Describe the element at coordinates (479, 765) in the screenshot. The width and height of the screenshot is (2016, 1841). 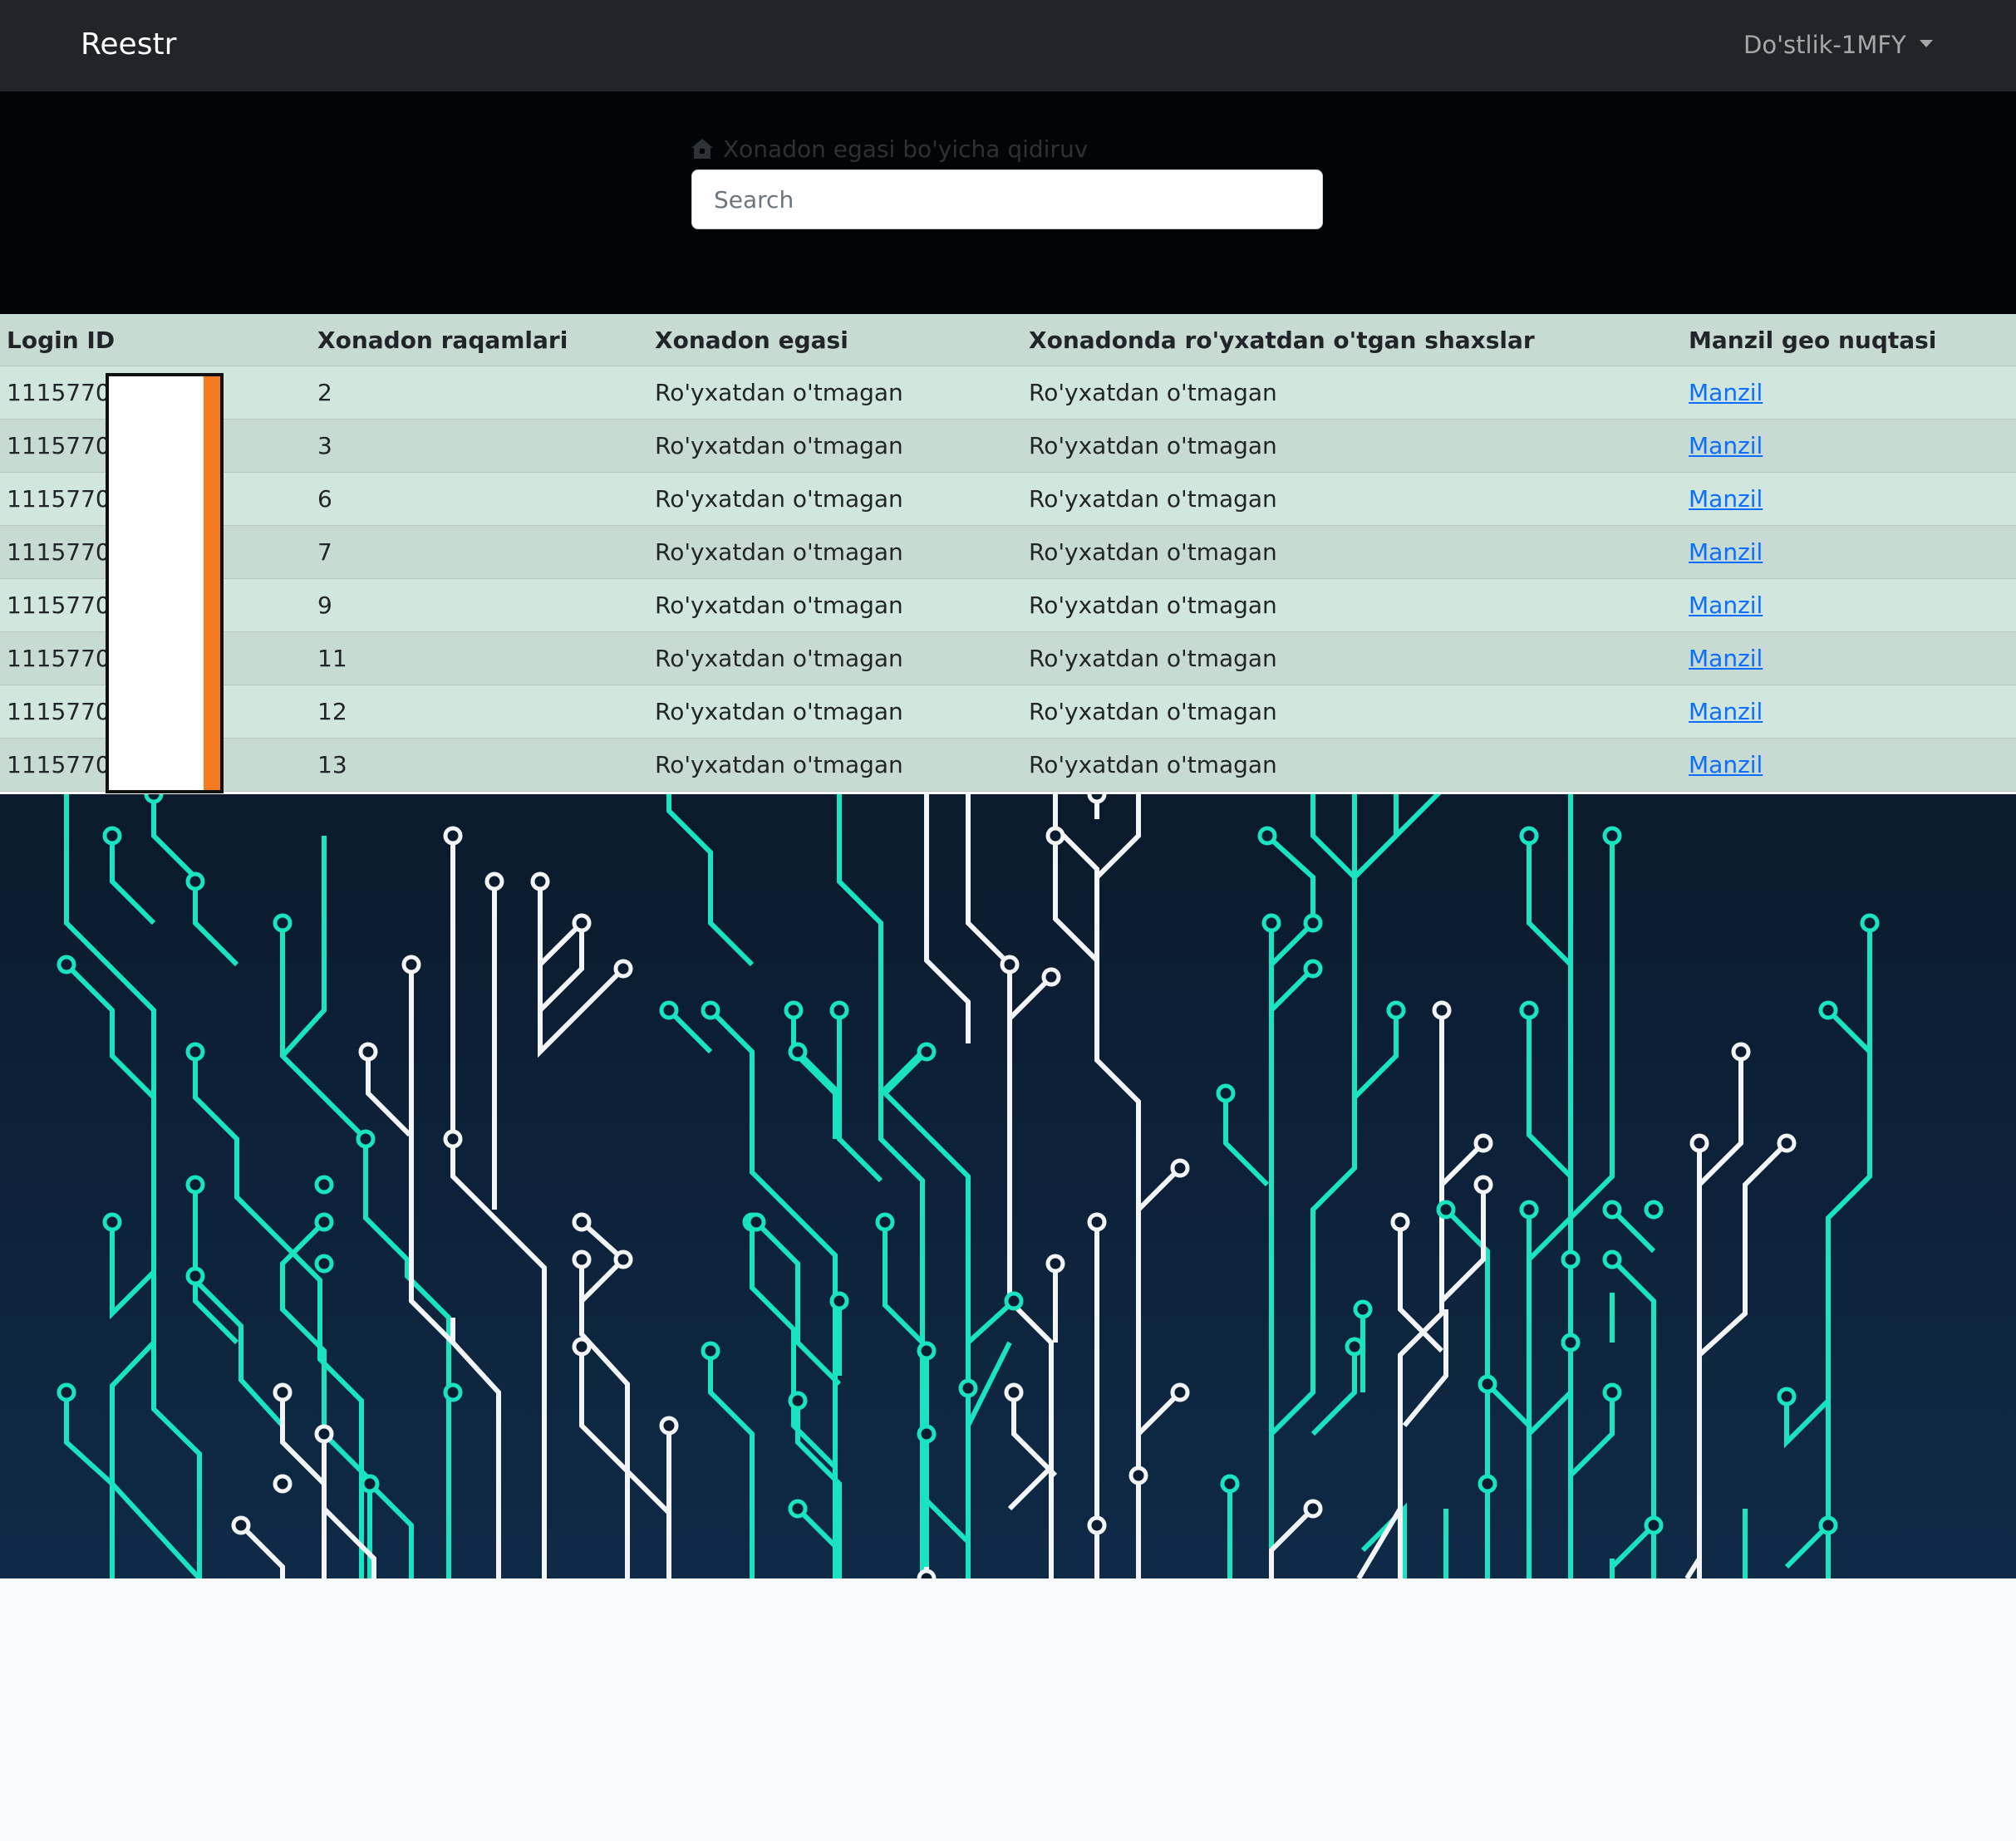
I see `cell-apartment-number: 13` at that location.